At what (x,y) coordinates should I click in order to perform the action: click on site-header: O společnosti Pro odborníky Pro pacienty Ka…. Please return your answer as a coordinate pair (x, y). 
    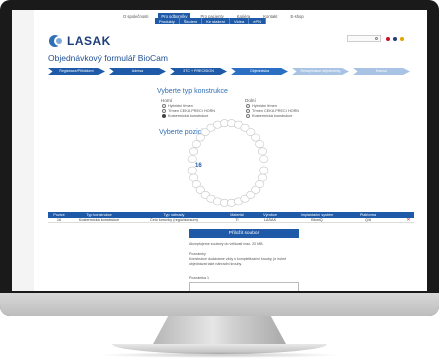
    Looking at the image, I should click on (230, 29).